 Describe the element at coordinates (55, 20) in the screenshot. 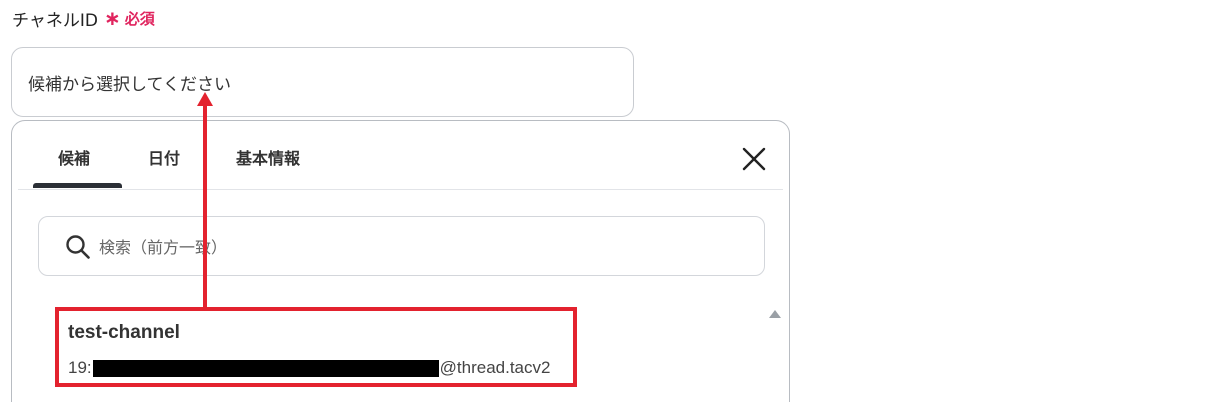

I see `field-label-text: チャネルID` at that location.